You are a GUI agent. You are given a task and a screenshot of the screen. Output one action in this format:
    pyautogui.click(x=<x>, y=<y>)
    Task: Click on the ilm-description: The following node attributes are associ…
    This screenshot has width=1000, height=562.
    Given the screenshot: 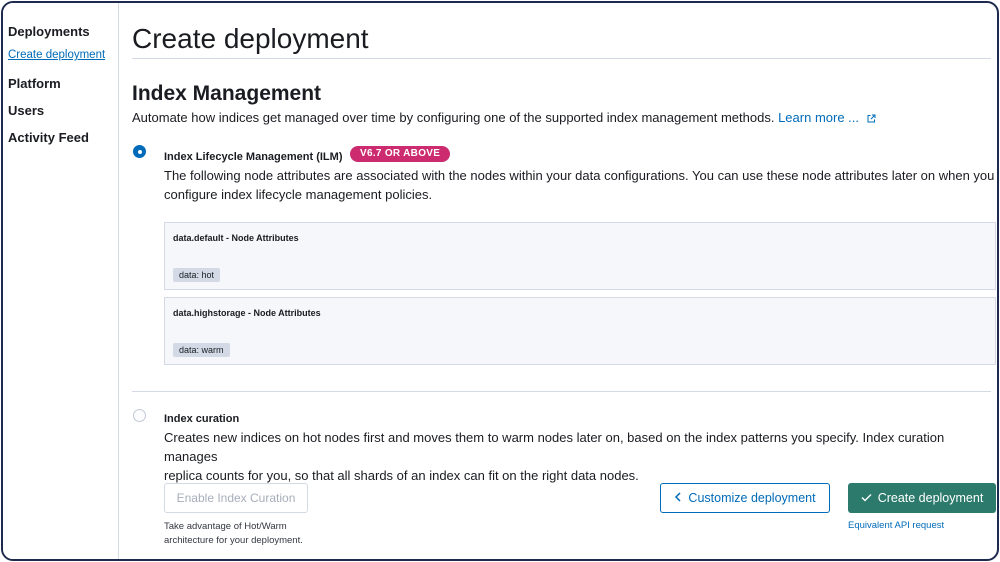 What is the action you would take?
    pyautogui.click(x=579, y=185)
    